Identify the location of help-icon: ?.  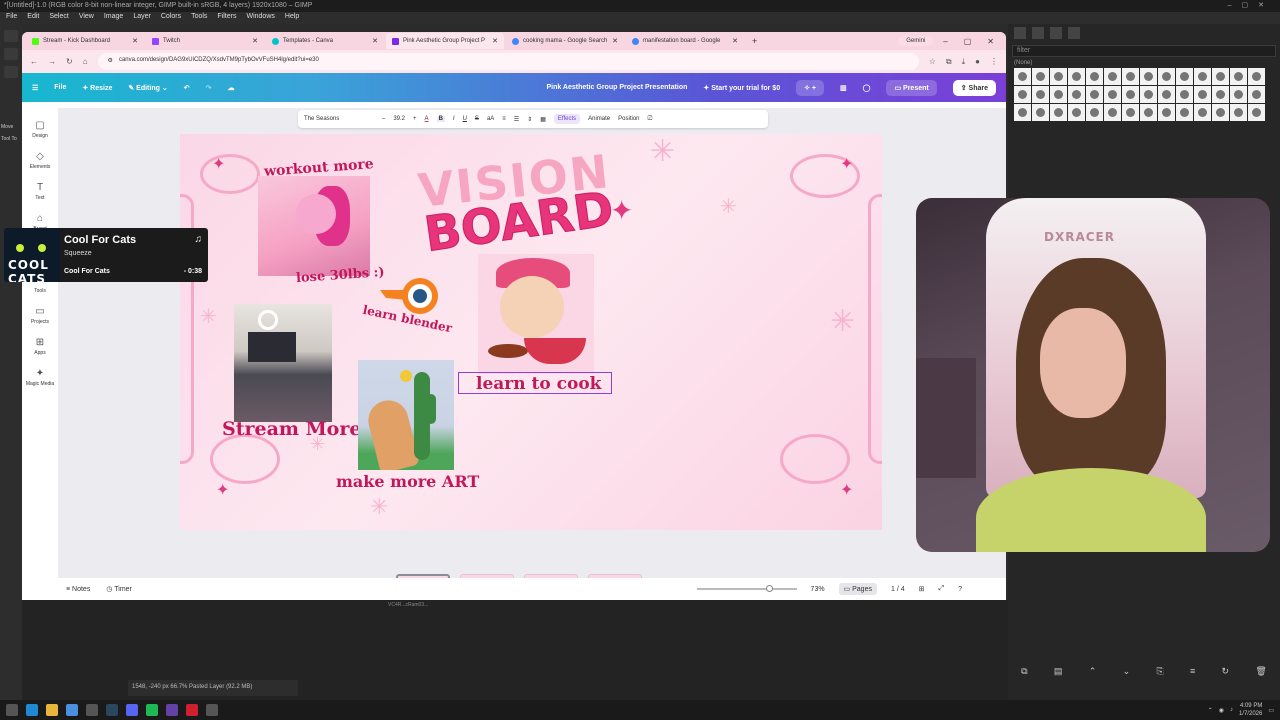
(960, 589).